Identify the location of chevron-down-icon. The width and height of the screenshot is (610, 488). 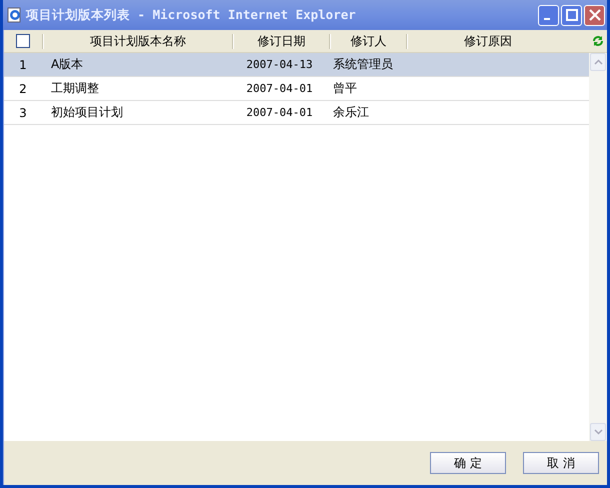
(598, 432).